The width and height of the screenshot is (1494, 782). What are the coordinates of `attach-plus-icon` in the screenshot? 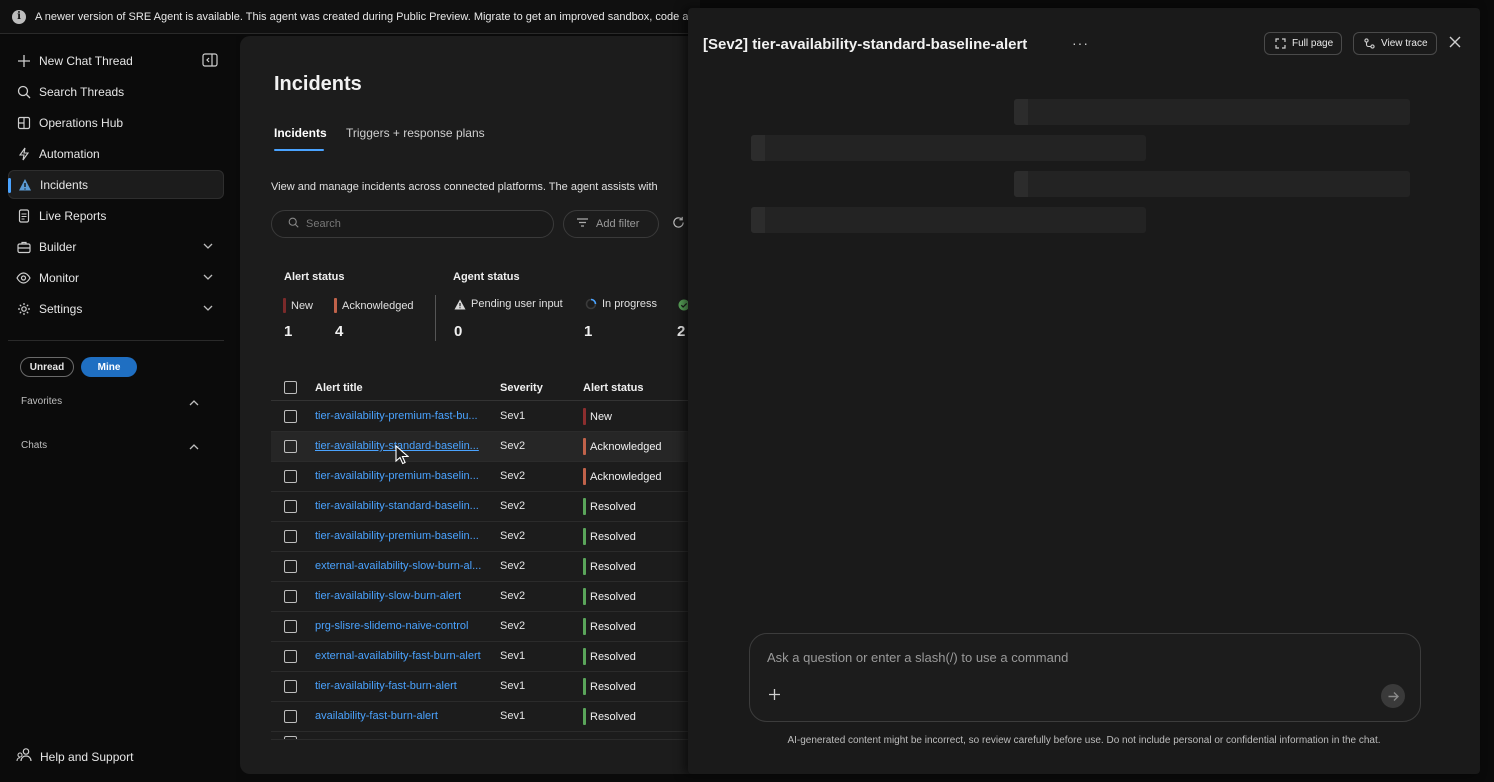 It's located at (774, 697).